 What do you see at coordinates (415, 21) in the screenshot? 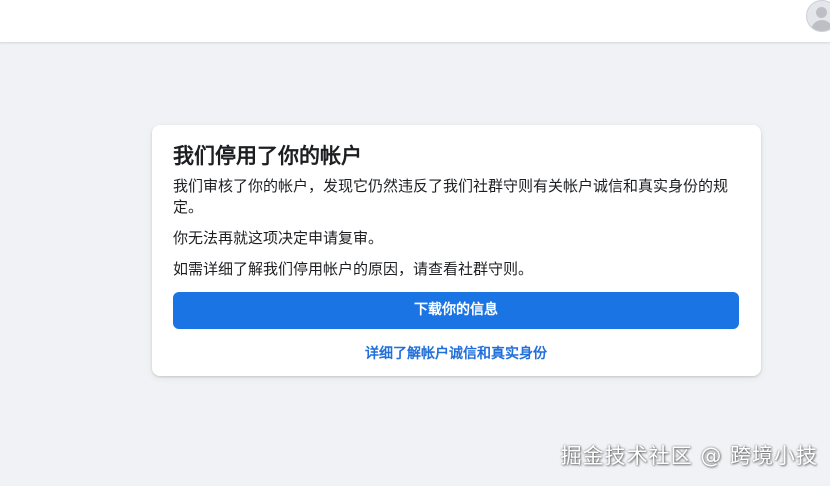
I see `top-navigation-bar` at bounding box center [415, 21].